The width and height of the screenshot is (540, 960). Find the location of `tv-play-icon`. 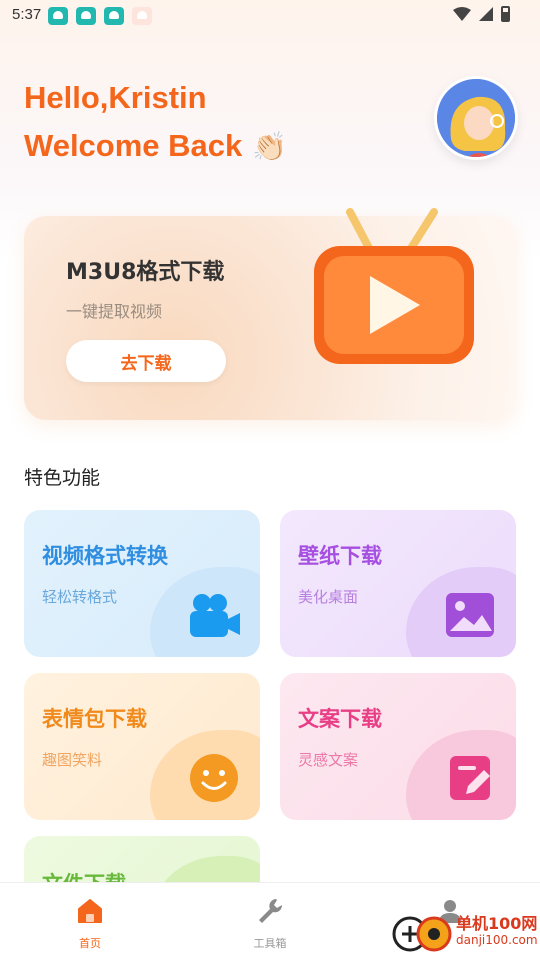

tv-play-icon is located at coordinates (394, 286).